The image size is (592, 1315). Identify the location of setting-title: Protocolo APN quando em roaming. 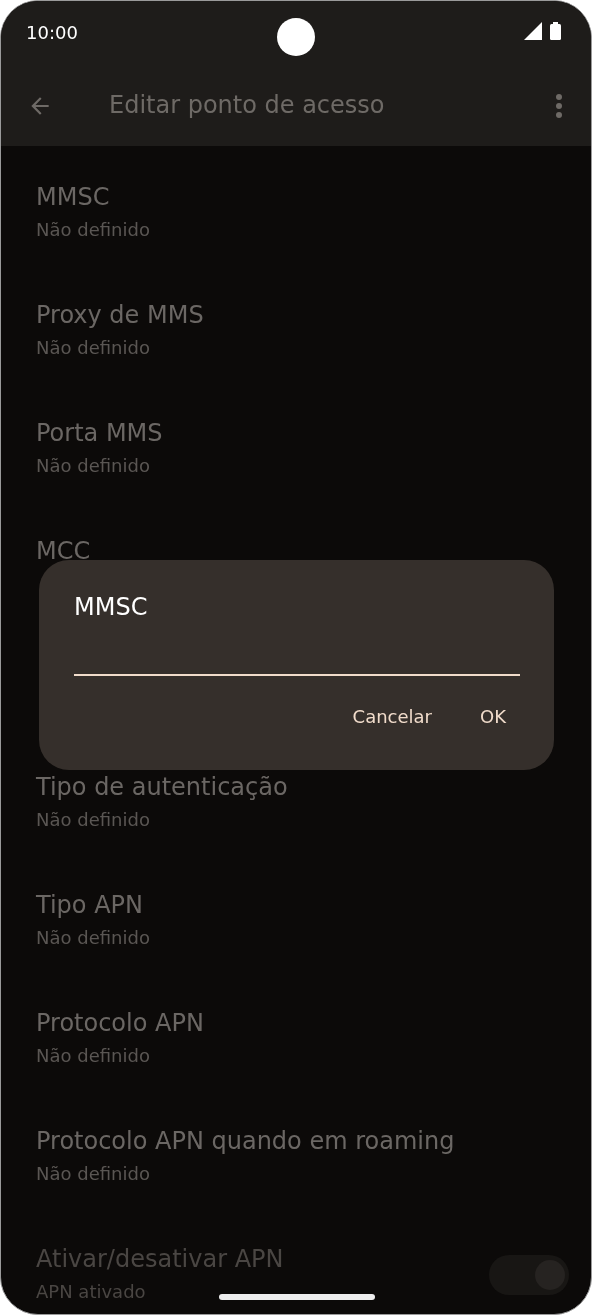
(245, 1141).